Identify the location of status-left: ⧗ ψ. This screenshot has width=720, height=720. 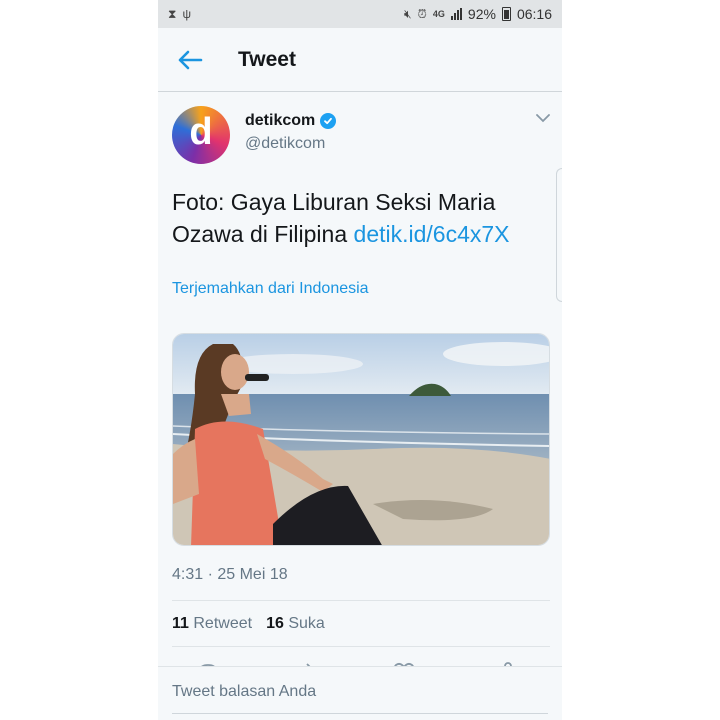
(179, 14).